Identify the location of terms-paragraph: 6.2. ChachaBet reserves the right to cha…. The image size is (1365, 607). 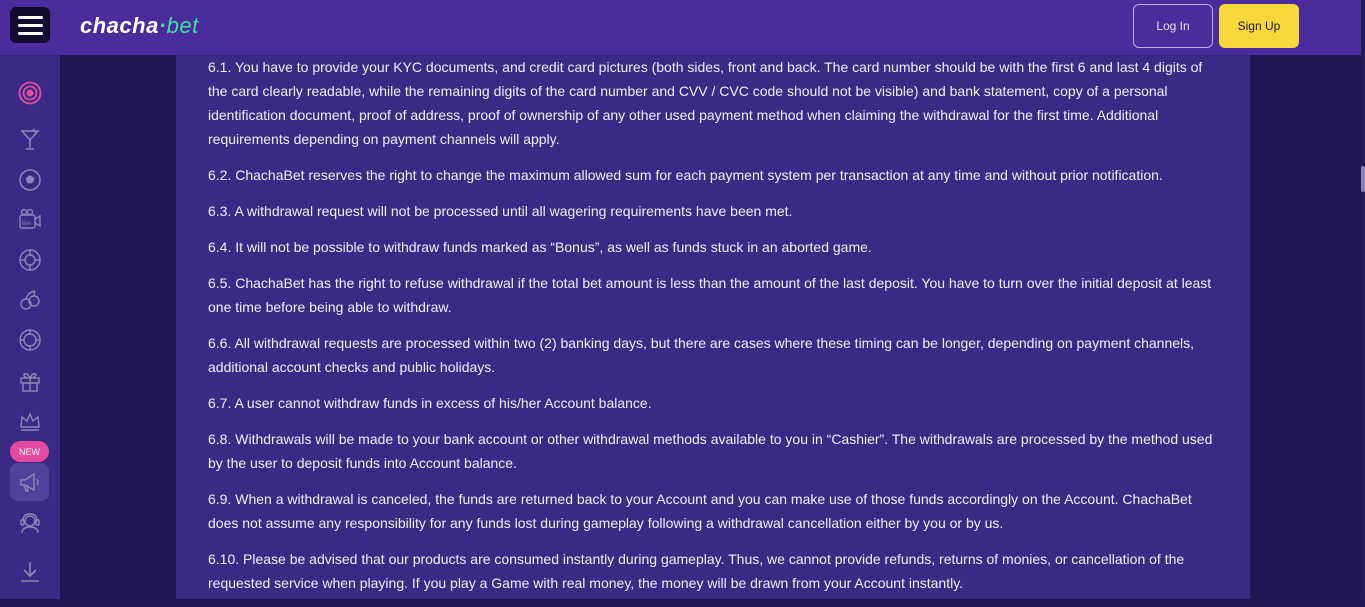
(685, 175).